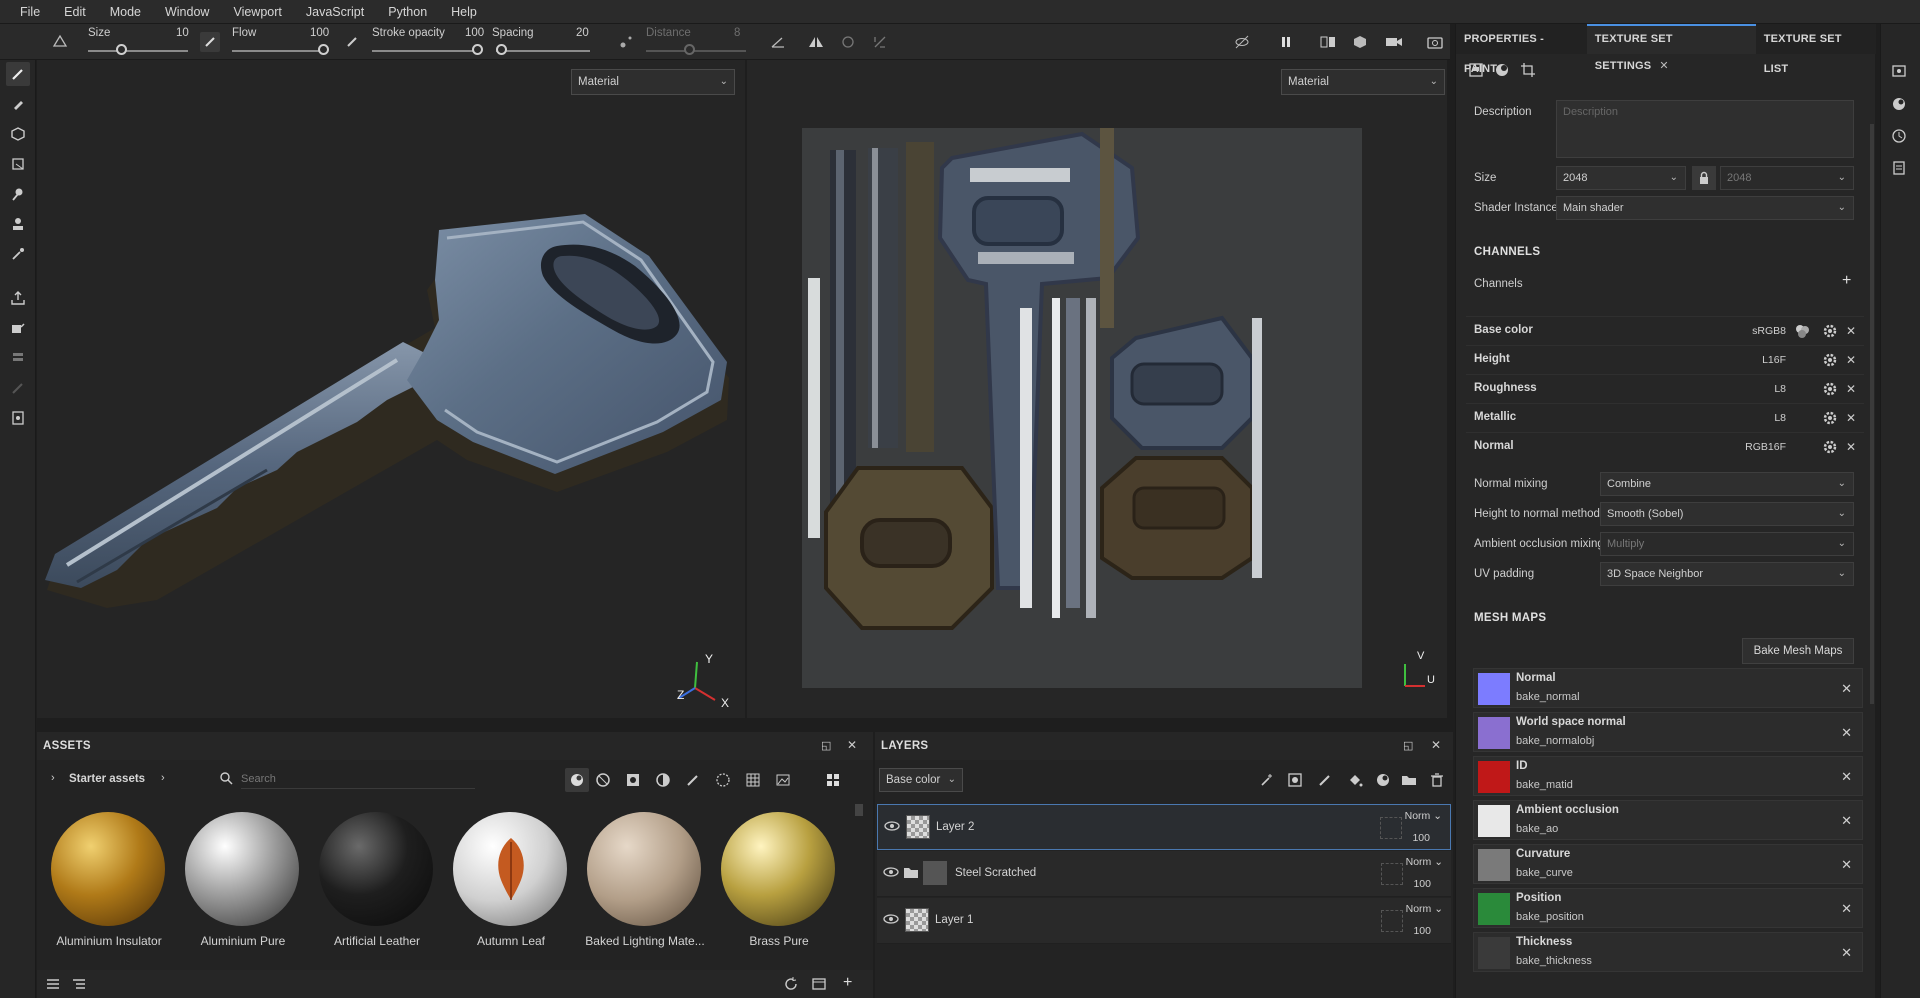  Describe the element at coordinates (1901, 106) in the screenshot. I see `shader-settings-icon` at that location.